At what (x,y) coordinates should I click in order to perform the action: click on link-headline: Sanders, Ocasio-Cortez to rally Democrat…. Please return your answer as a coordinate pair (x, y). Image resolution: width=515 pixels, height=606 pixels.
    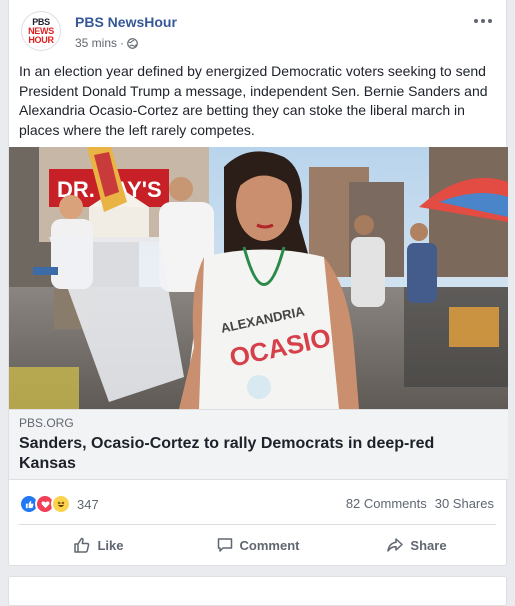
    Looking at the image, I should click on (254, 454).